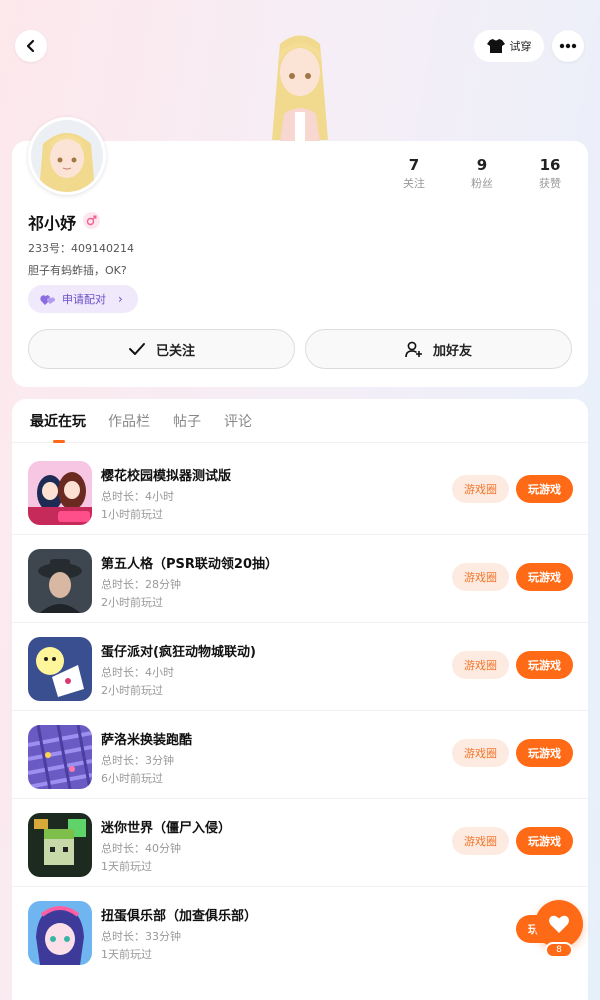  Describe the element at coordinates (147, 740) in the screenshot. I see `game-name: 萨洛米换装跑酷` at that location.